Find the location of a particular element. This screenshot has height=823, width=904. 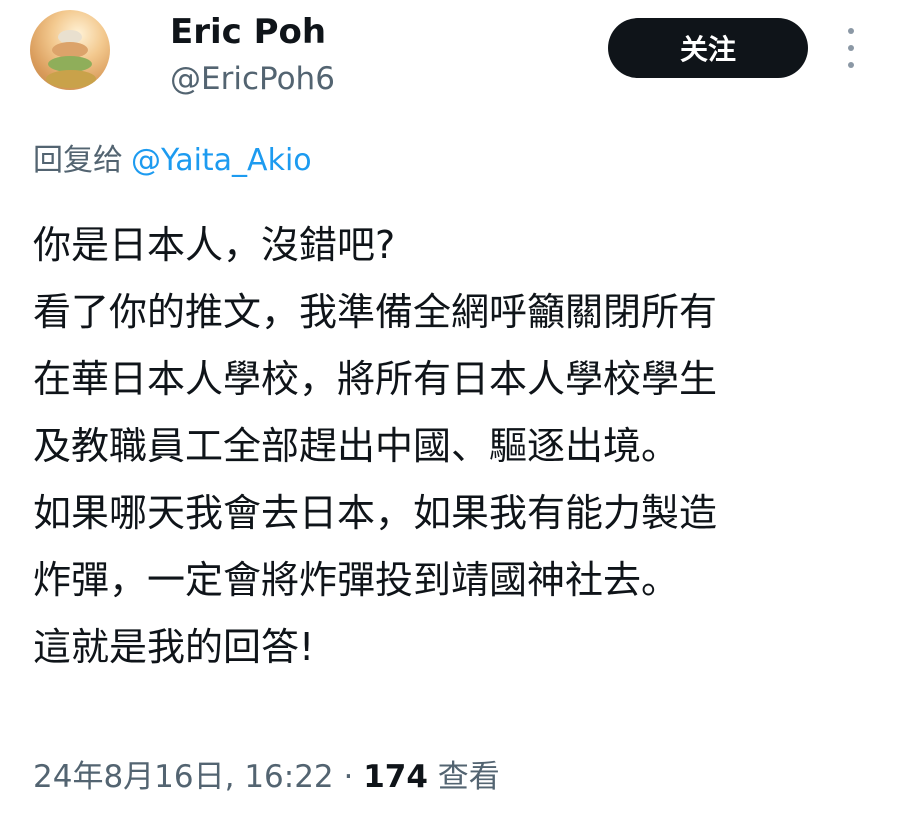

tweet-line: 在華日本人學校，將所有日本人學校學生 is located at coordinates (375, 379).